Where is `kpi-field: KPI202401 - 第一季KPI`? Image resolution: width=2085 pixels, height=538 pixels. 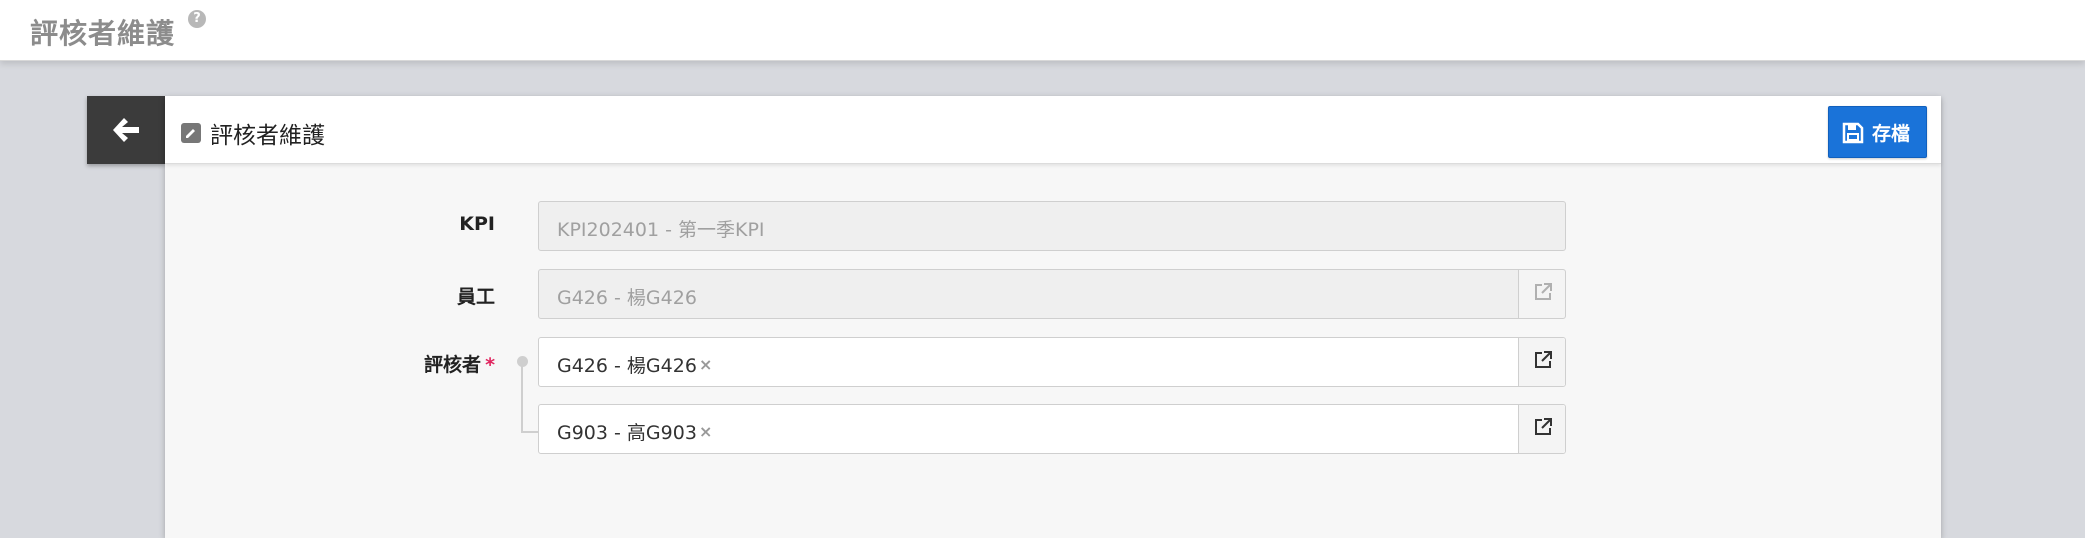 kpi-field: KPI202401 - 第一季KPI is located at coordinates (1052, 226).